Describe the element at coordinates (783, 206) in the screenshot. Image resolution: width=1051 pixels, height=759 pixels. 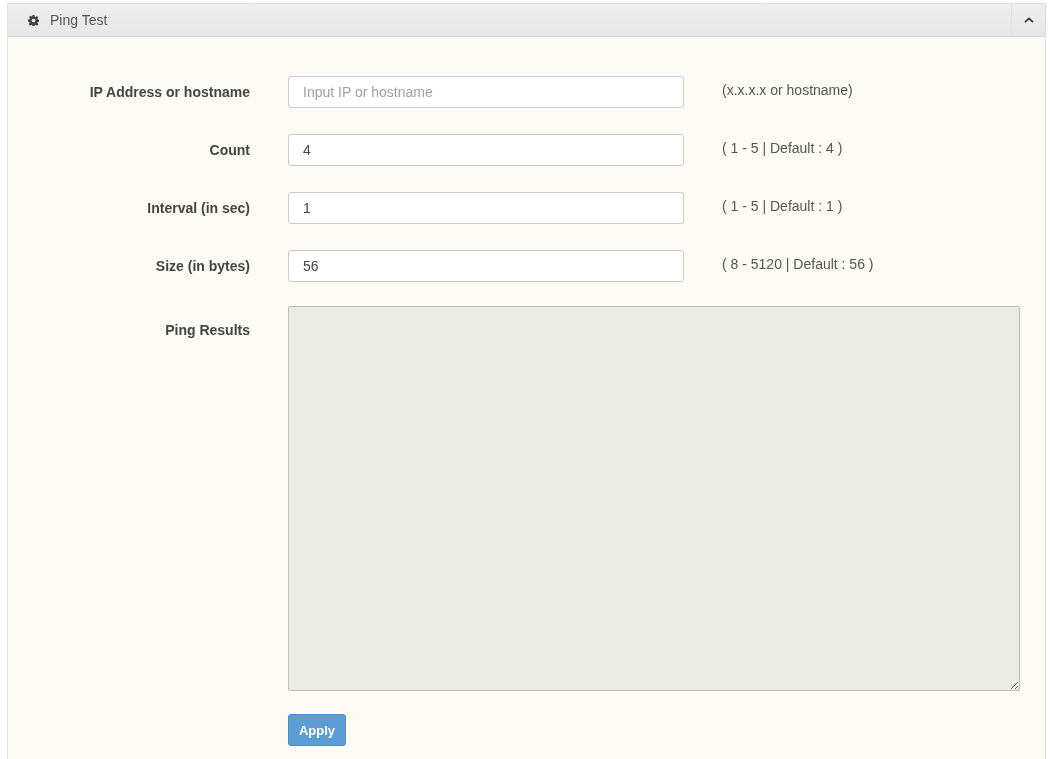
I see `field-hint: ( 1 - 5 | Default : 1 )` at that location.